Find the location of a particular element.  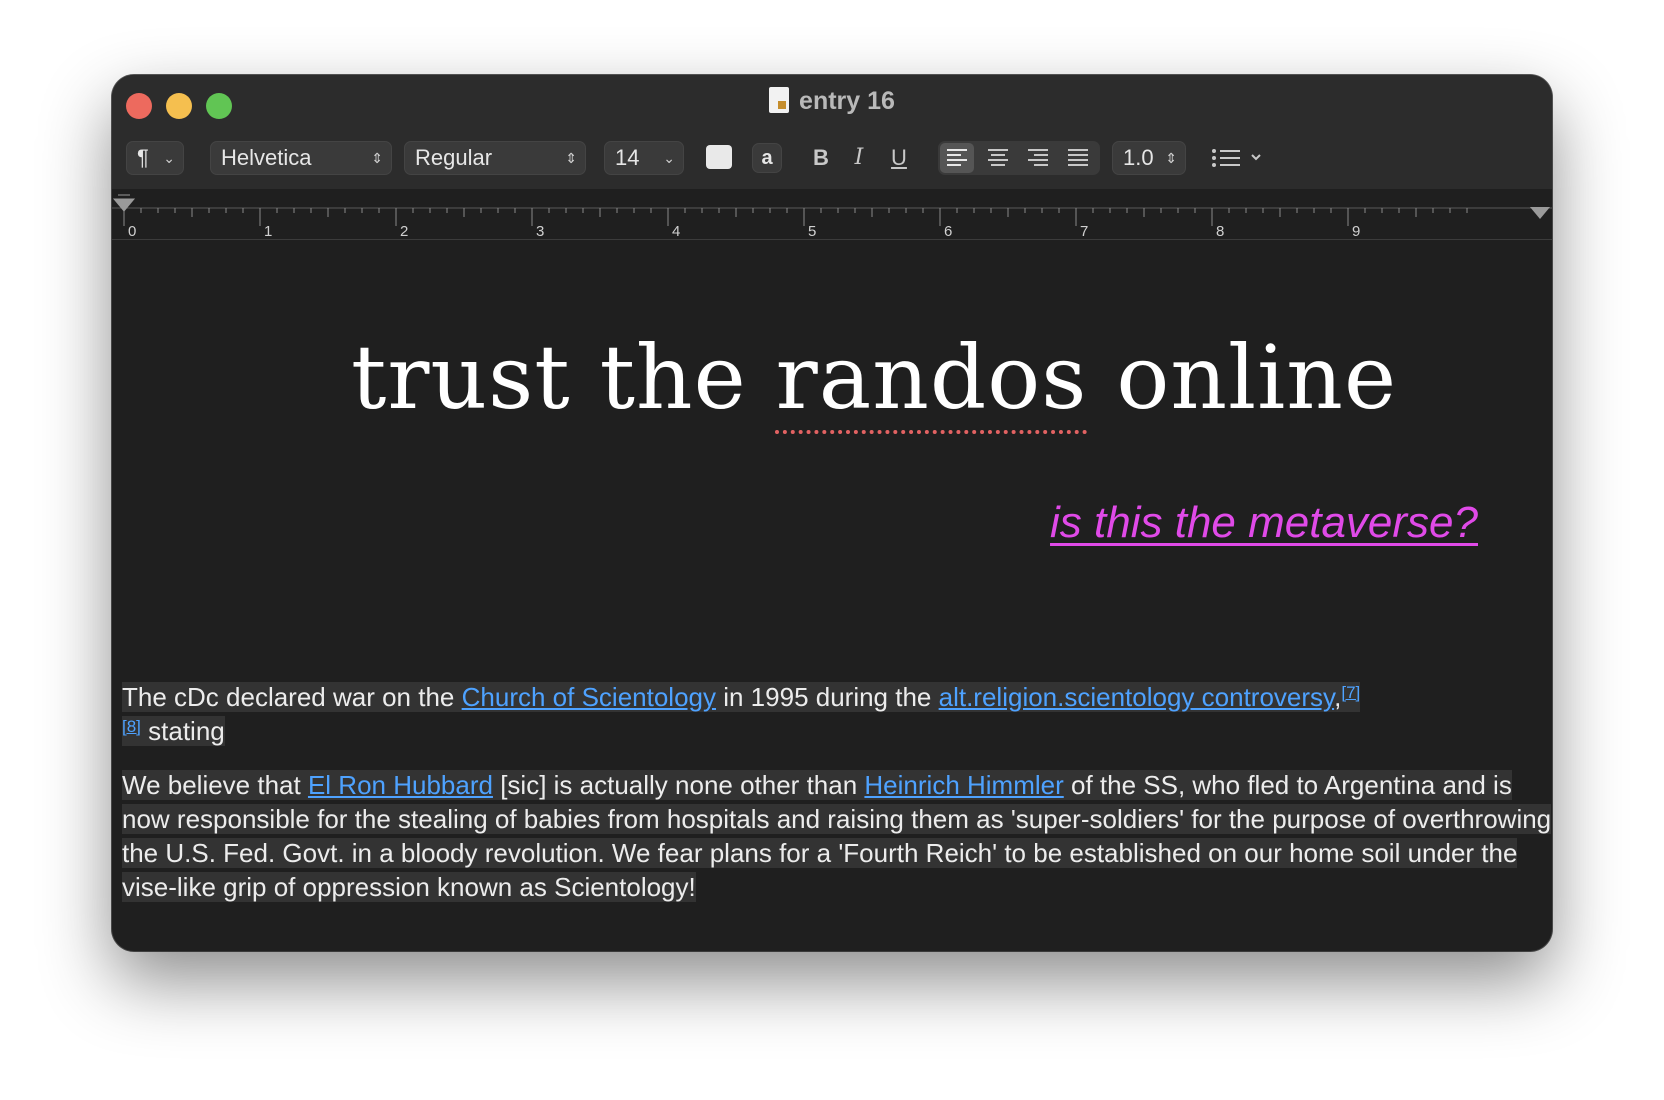

ruler-tick-label: 2 is located at coordinates (404, 231).